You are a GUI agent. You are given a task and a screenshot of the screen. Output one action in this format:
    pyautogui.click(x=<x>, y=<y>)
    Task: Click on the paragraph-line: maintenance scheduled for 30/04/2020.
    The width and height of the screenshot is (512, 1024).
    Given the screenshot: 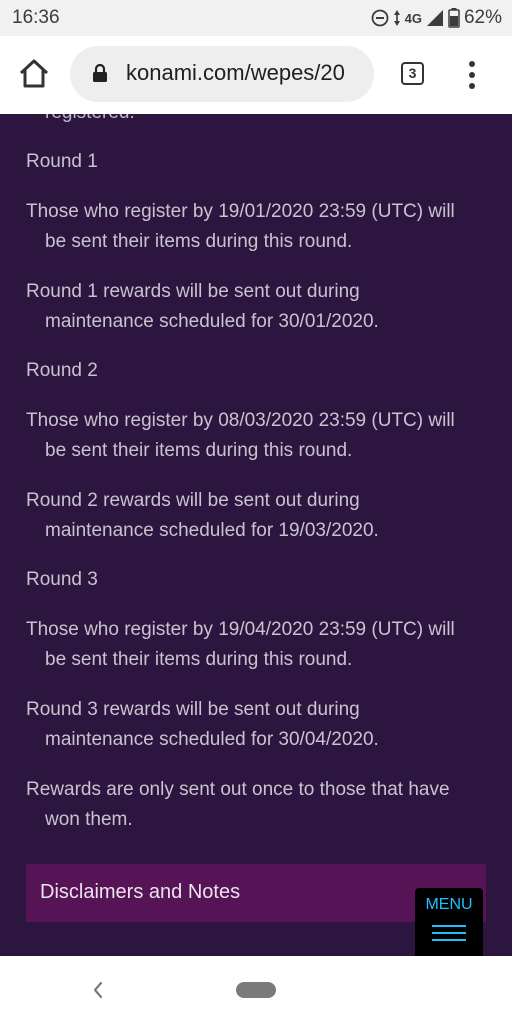 What is the action you would take?
    pyautogui.click(x=212, y=739)
    